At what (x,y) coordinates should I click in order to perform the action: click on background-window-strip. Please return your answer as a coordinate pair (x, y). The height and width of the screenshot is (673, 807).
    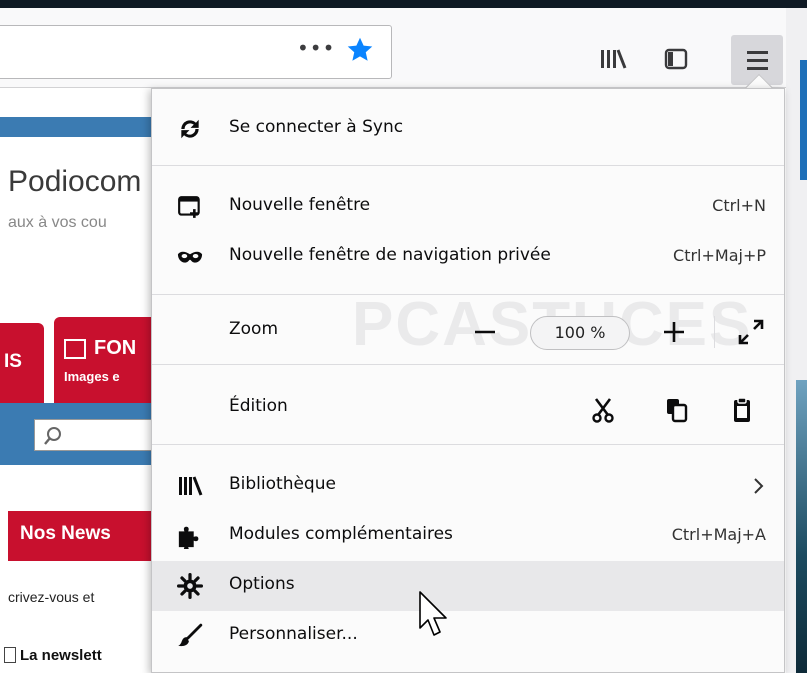
    Looking at the image, I should click on (803, 120).